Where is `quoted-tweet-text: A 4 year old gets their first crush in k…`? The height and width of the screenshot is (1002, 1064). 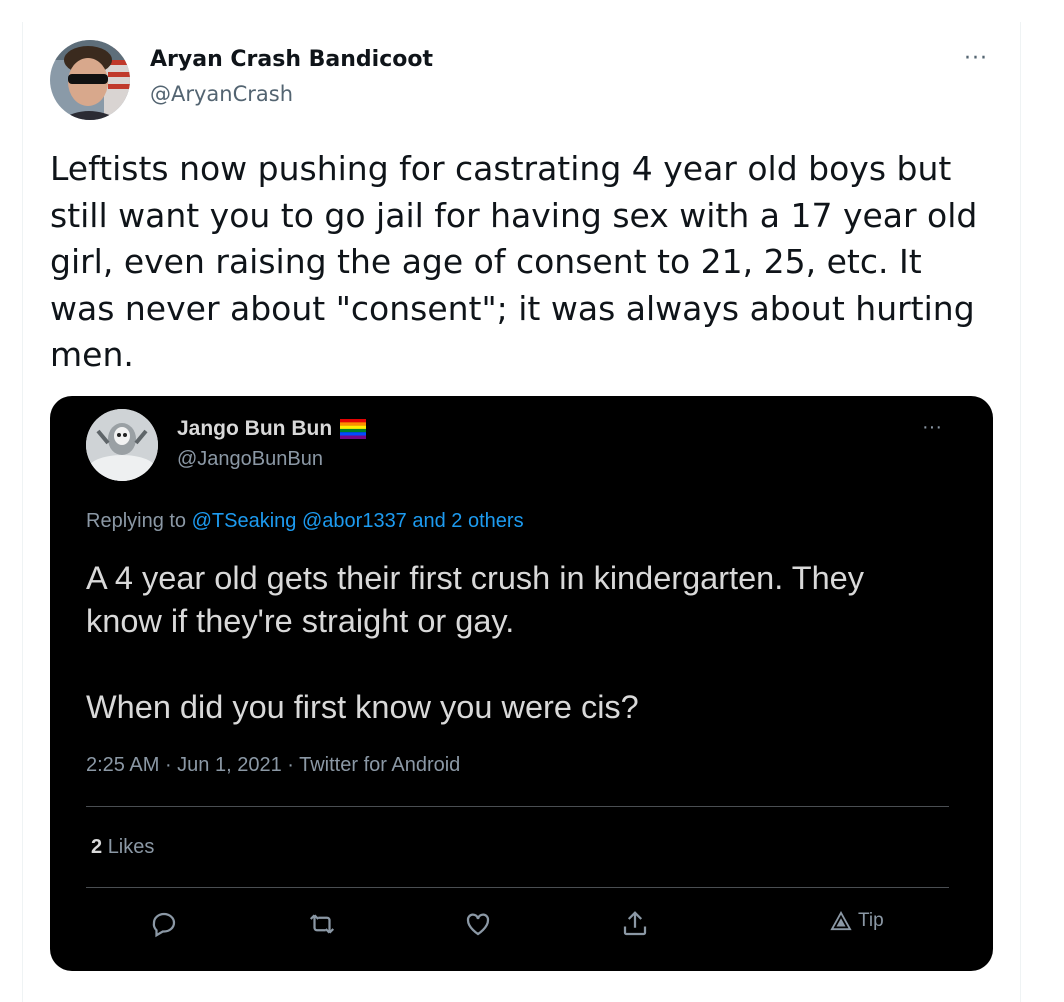 quoted-tweet-text: A 4 year old gets their first crush in k… is located at coordinates (475, 642).